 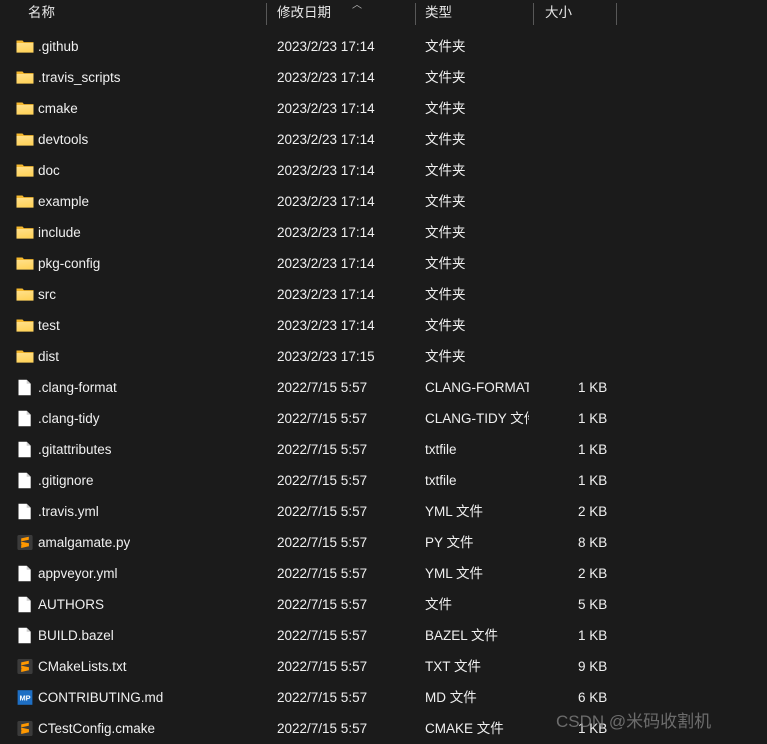 What do you see at coordinates (69, 418) in the screenshot?
I see `file-name: .clang-tidy` at bounding box center [69, 418].